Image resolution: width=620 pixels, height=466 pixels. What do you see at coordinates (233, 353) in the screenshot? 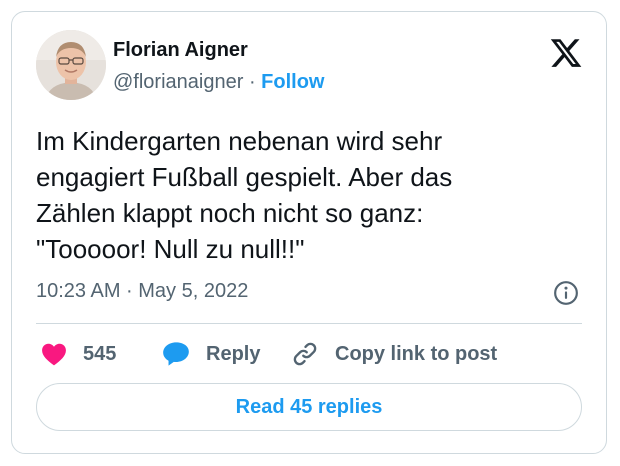
I see `reply-label: Reply` at bounding box center [233, 353].